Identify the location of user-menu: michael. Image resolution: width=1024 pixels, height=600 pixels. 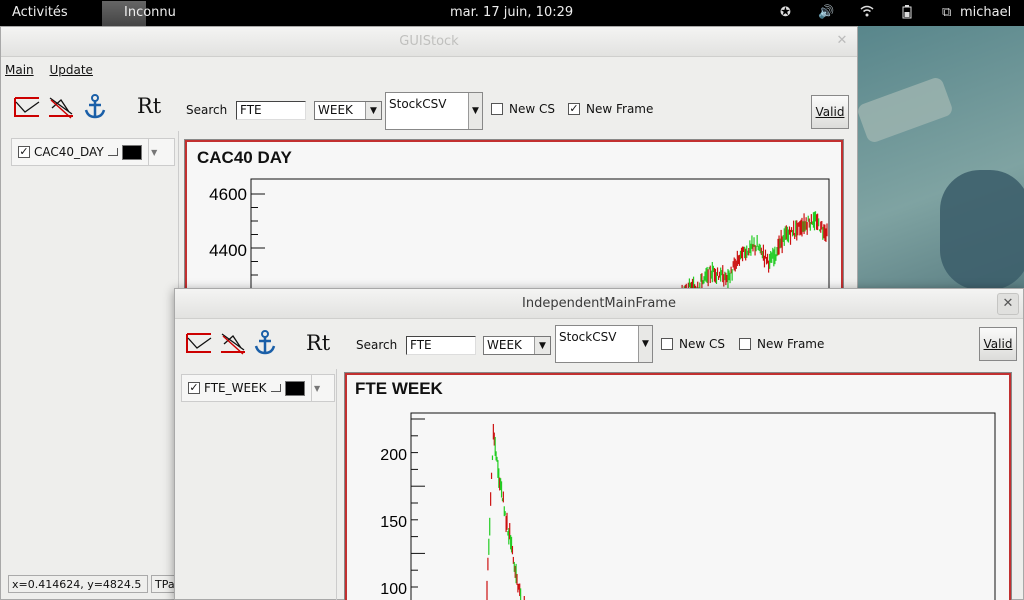
(985, 12).